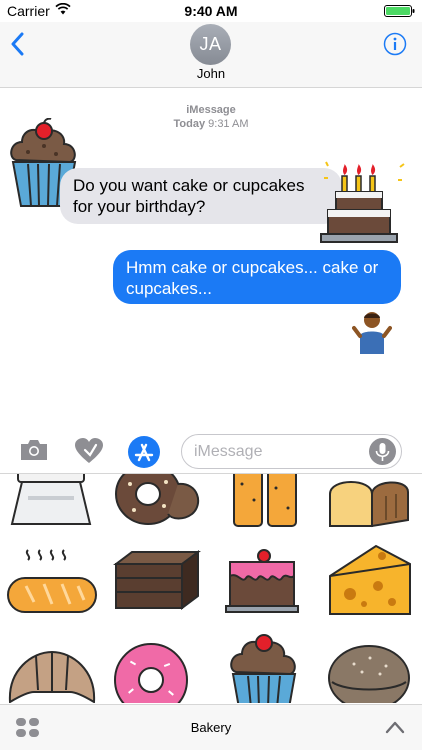  I want to click on service-label: iMessage, so click(211, 110).